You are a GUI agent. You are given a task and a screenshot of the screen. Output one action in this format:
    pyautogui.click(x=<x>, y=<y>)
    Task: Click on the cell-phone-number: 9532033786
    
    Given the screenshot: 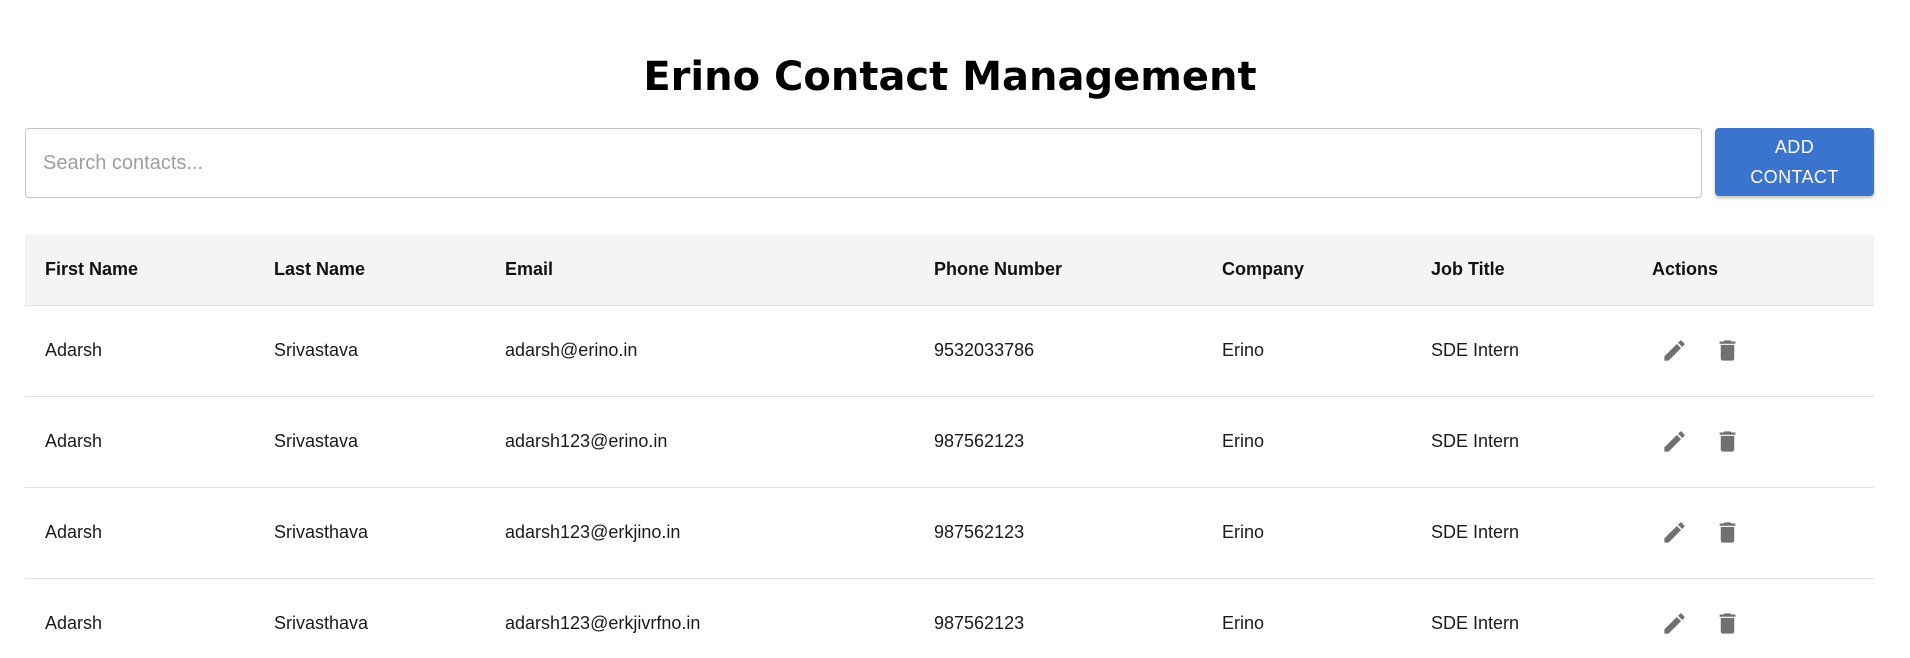 What is the action you would take?
    pyautogui.click(x=1058, y=351)
    